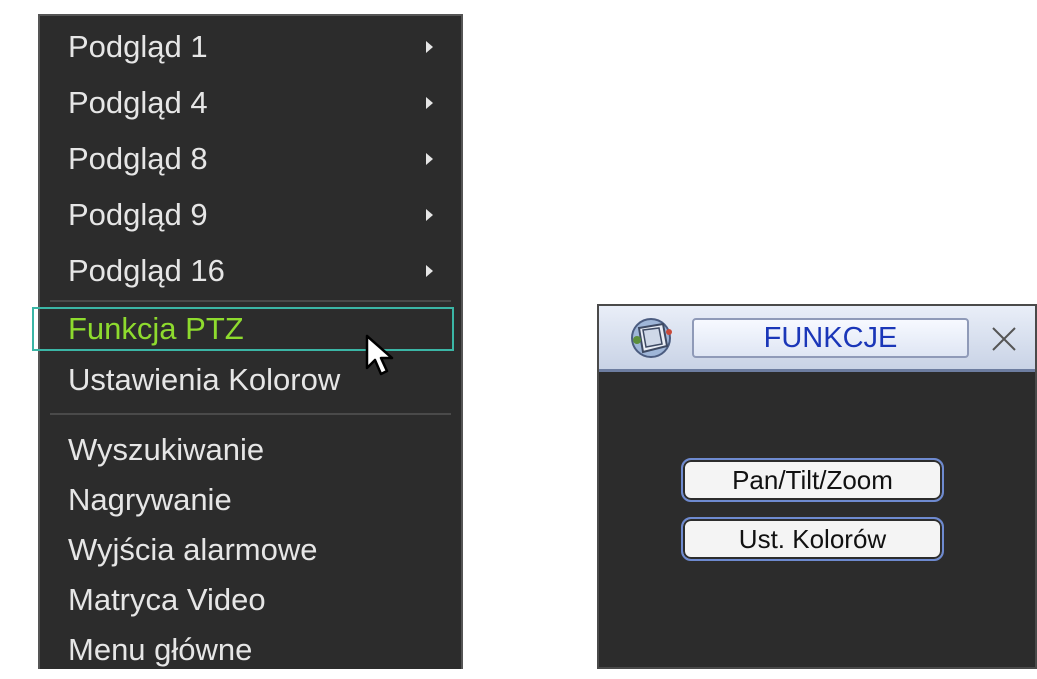 Image resolution: width=1037 pixels, height=679 pixels. Describe the element at coordinates (204, 379) in the screenshot. I see `menu-item-label: Ustawienia Kolorow` at that location.